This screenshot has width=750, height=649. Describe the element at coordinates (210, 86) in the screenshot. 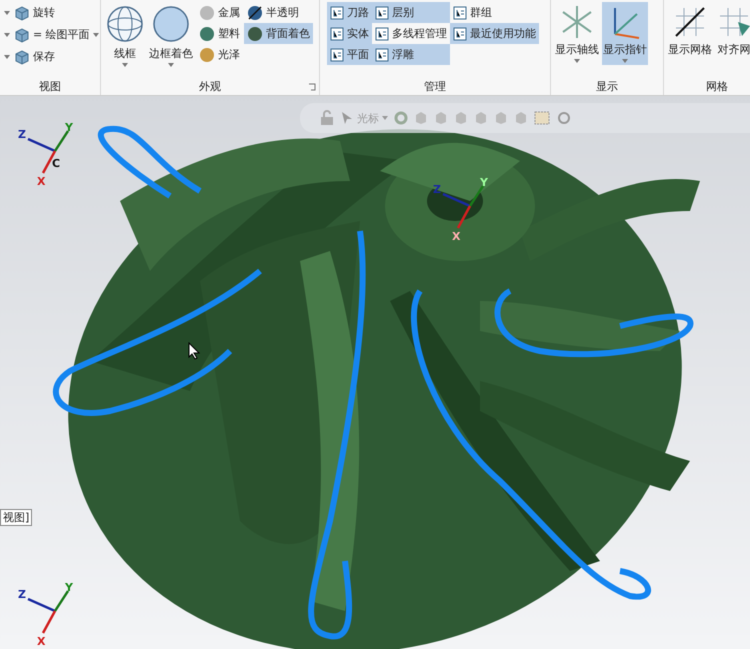

I see `group-title: 外观` at that location.